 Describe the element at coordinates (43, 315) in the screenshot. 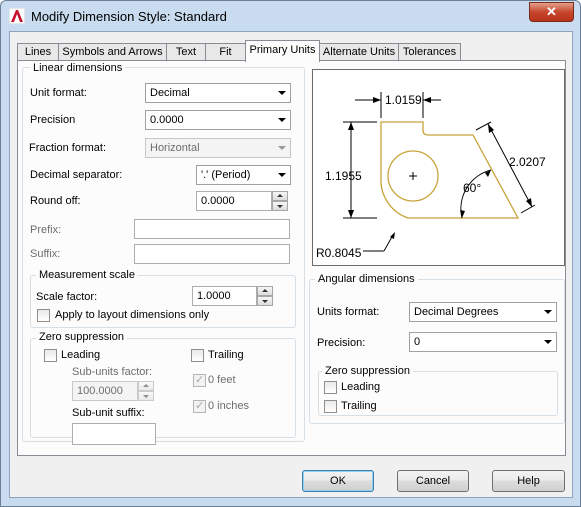

I see `apply-layout-checkbox` at that location.